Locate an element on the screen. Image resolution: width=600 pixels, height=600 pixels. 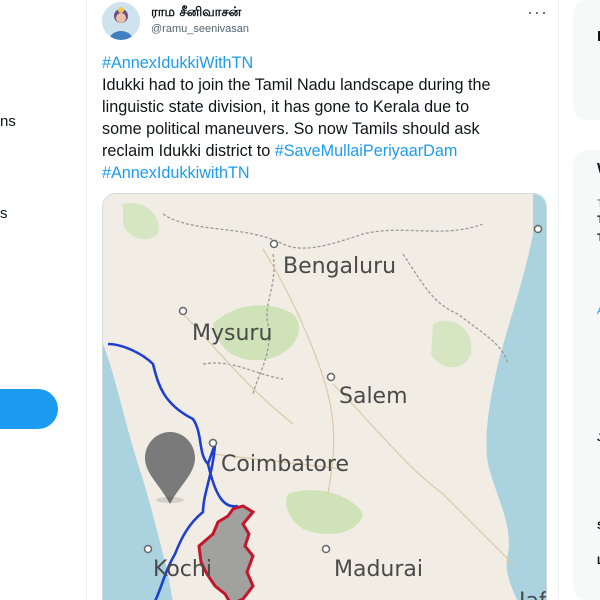
city-label-kochi: Kochi is located at coordinates (182, 569).